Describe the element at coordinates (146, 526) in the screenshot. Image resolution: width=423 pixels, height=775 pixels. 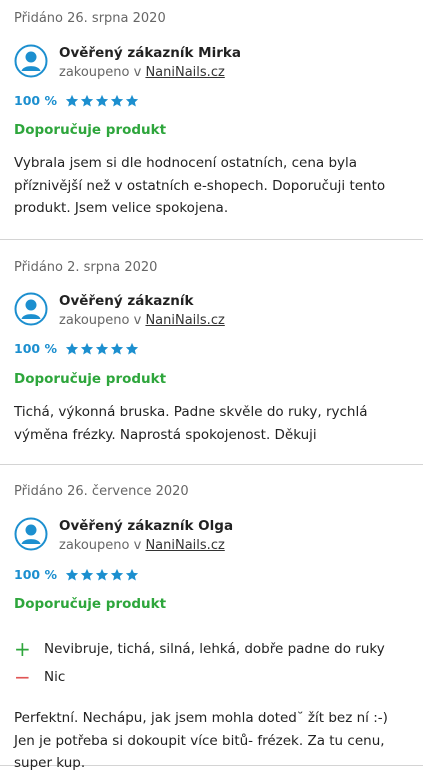
I see `author-name: Ověřený zákazník Olga` at that location.